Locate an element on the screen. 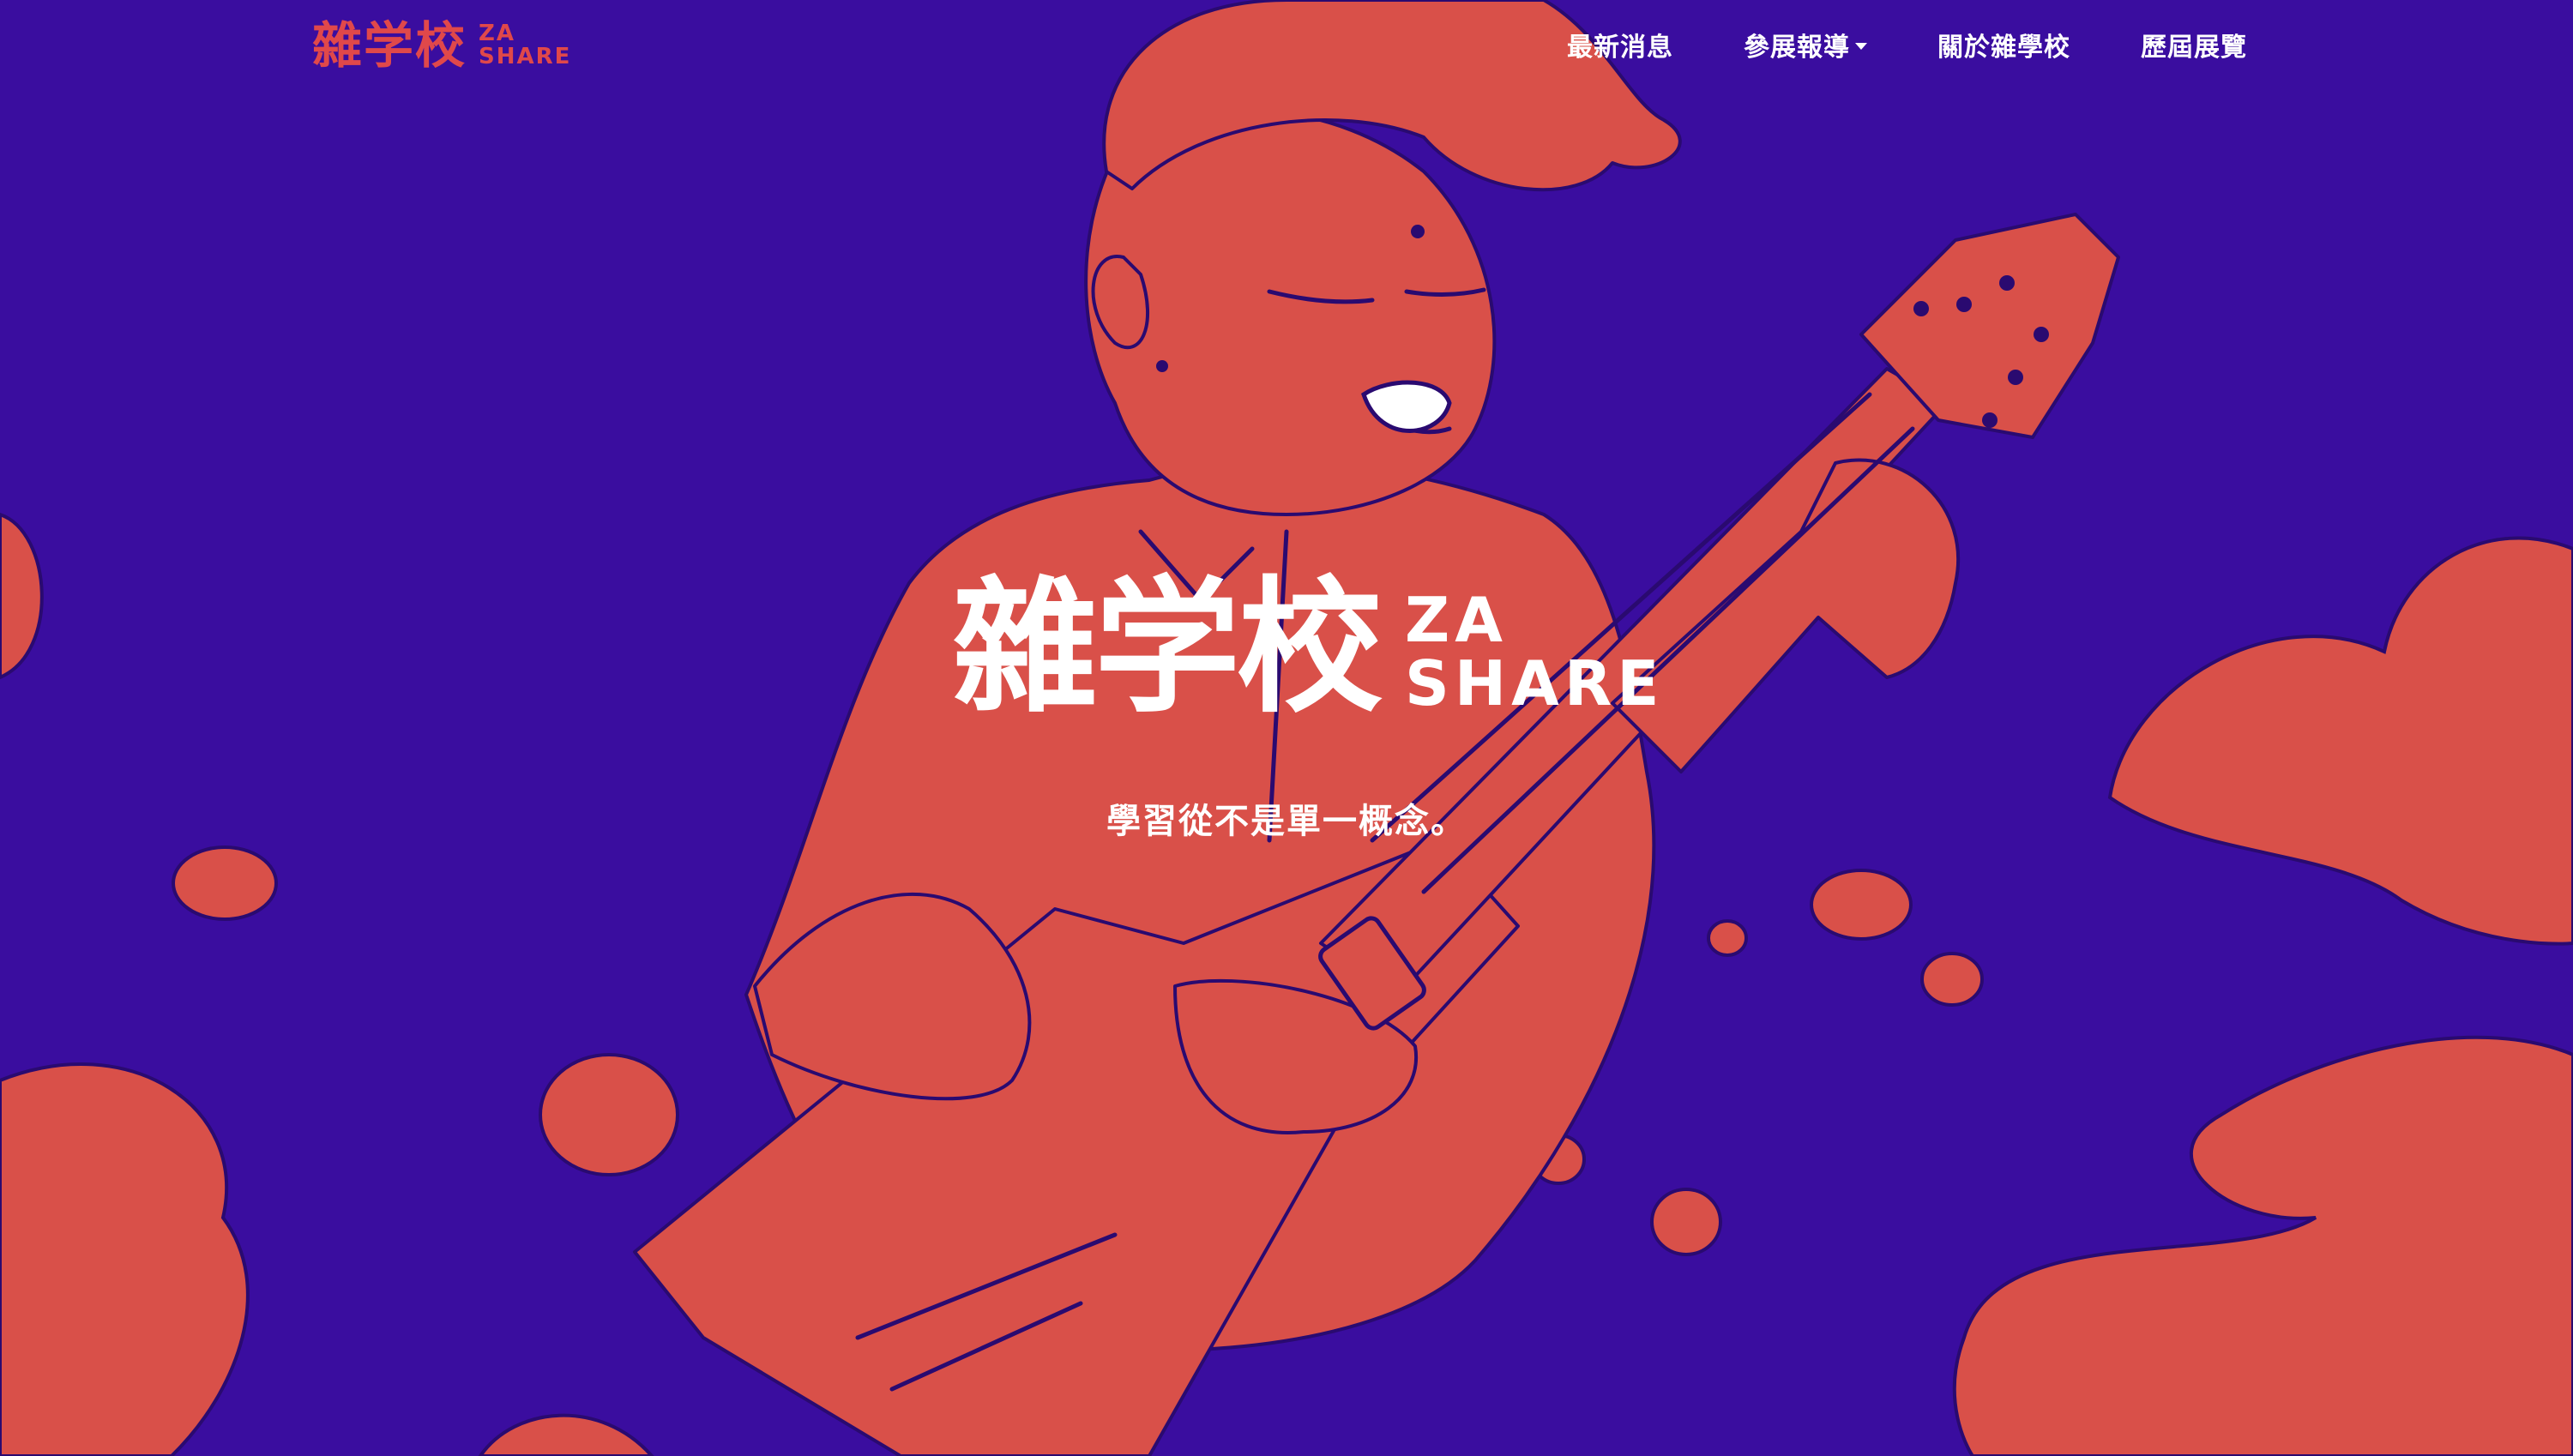 This screenshot has width=2573, height=1456. hero-logo-latin: ZA SHARE is located at coordinates (1535, 651).